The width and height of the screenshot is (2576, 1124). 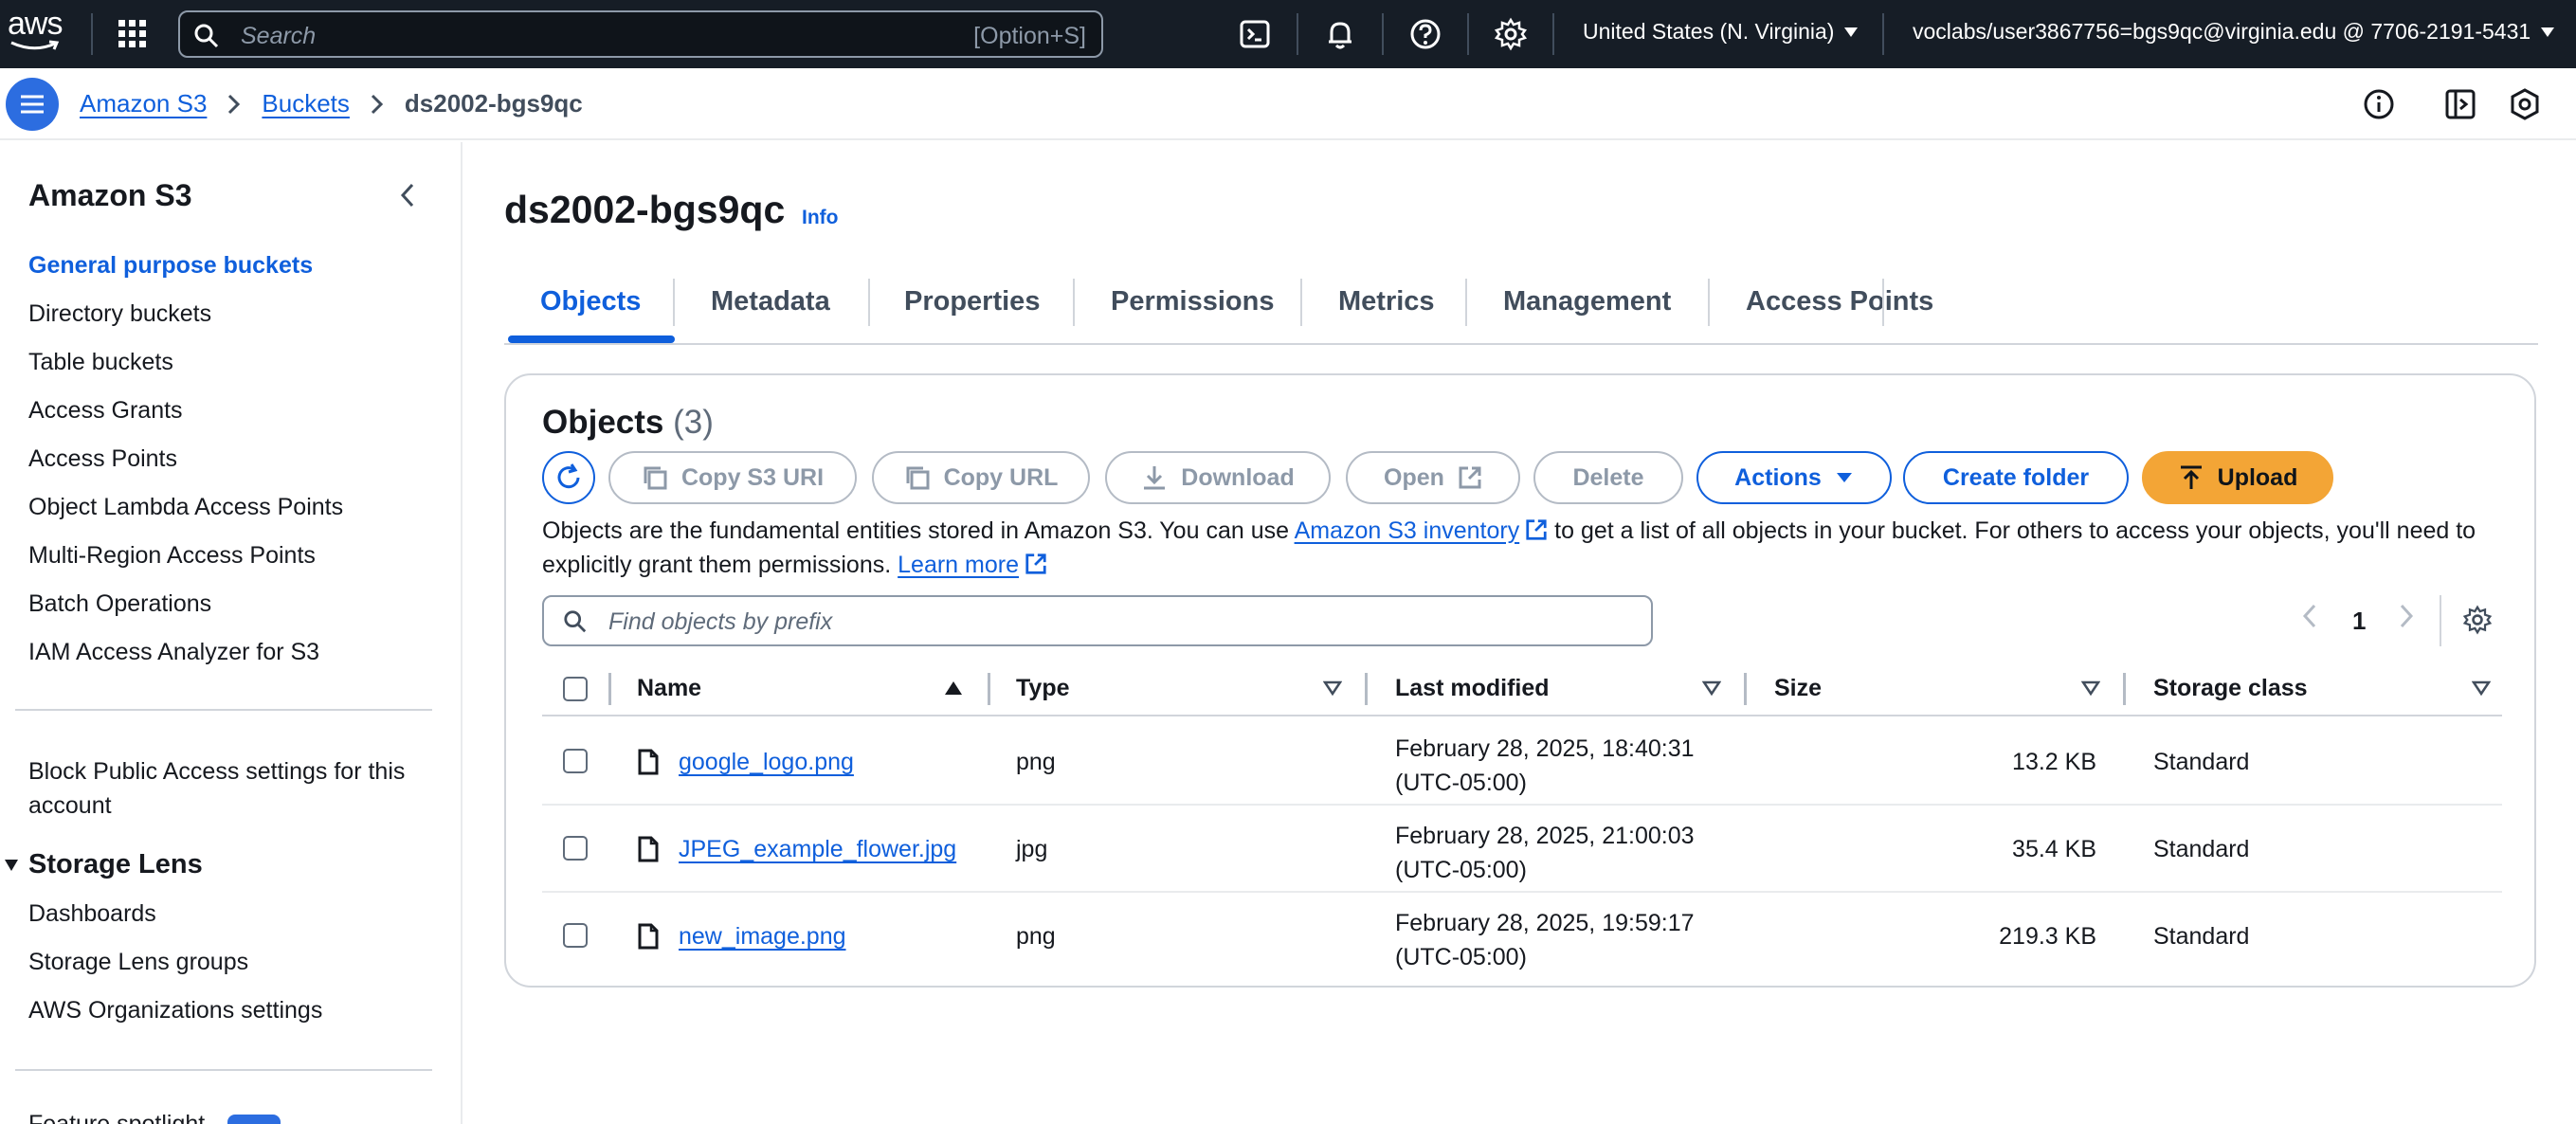 What do you see at coordinates (2359, 621) in the screenshot?
I see `page-number: 1` at bounding box center [2359, 621].